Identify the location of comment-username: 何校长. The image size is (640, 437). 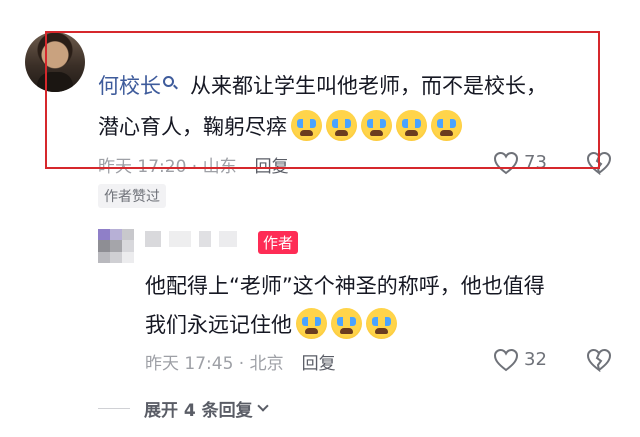
(136, 85).